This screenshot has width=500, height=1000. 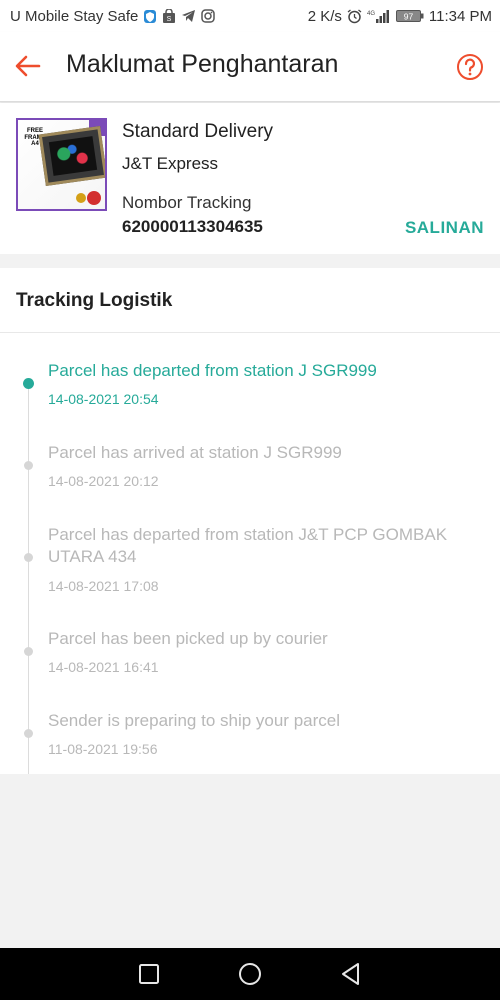 I want to click on courier-name: J&T Express, so click(x=170, y=163).